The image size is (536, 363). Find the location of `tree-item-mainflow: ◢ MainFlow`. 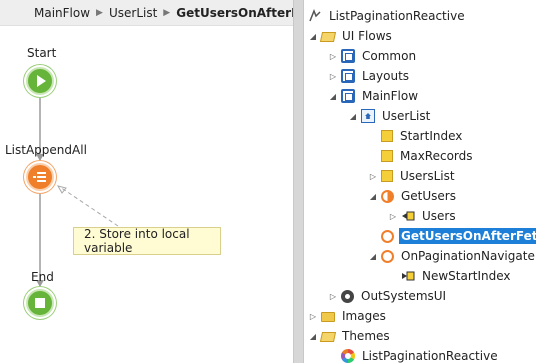

tree-item-mainflow: ◢ MainFlow is located at coordinates (362, 96).